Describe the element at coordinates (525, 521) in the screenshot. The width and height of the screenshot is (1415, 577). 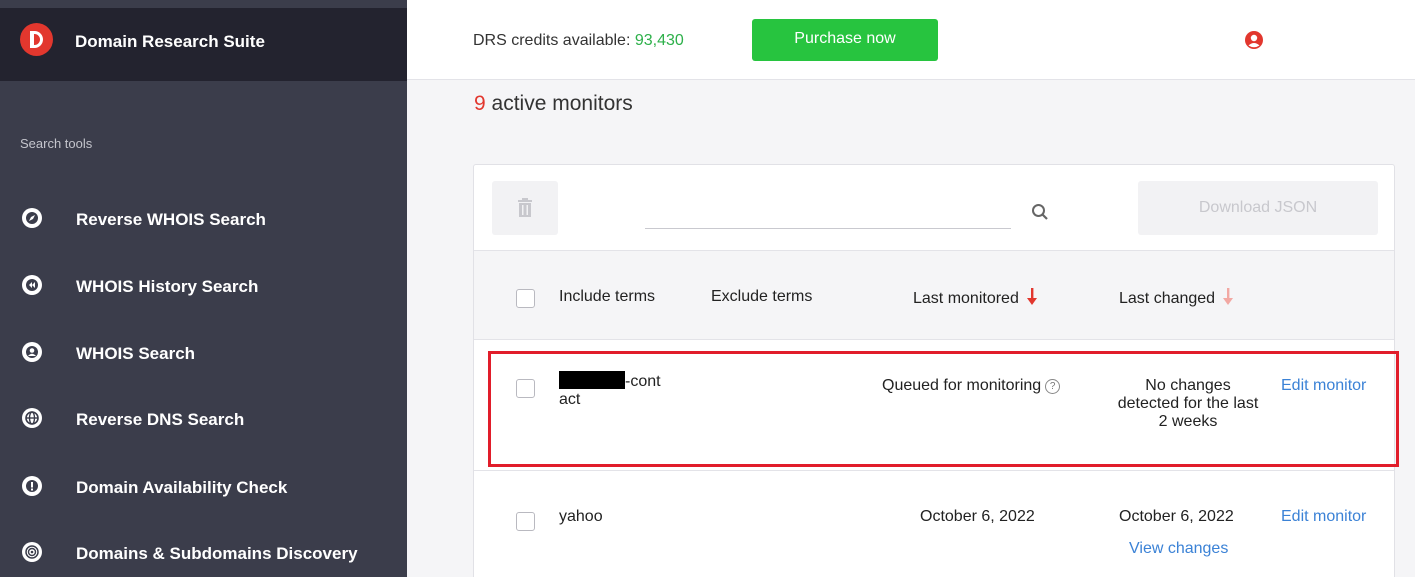
I see `row-checkbox` at that location.